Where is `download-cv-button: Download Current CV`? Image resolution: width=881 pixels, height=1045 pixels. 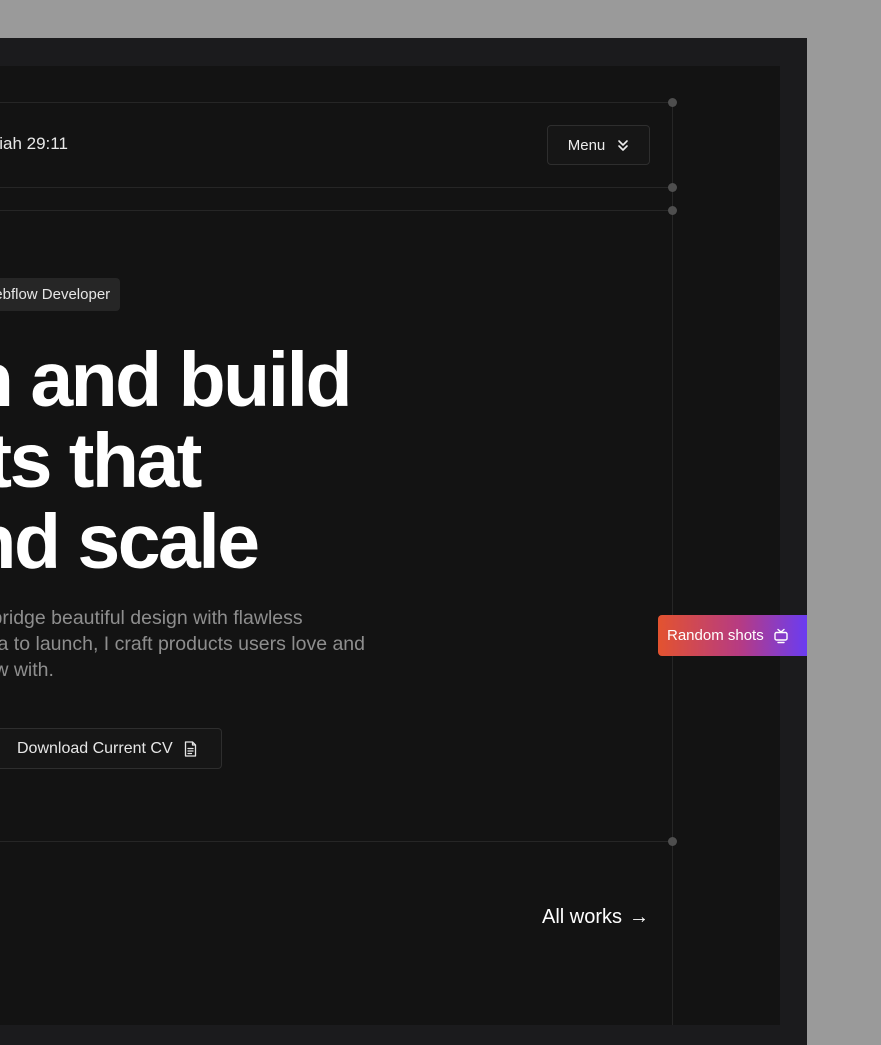 download-cv-button: Download Current CV is located at coordinates (111, 748).